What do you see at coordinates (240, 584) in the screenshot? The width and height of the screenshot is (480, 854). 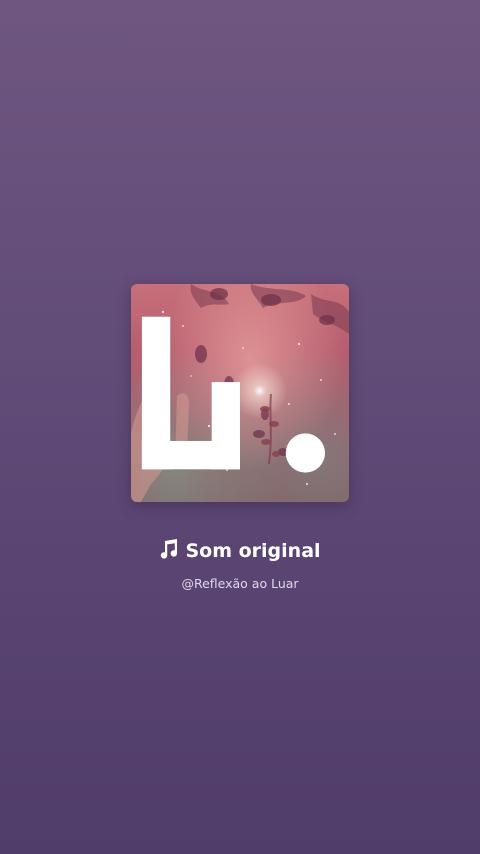 I see `sound-author: @Reflexão ao Luar` at bounding box center [240, 584].